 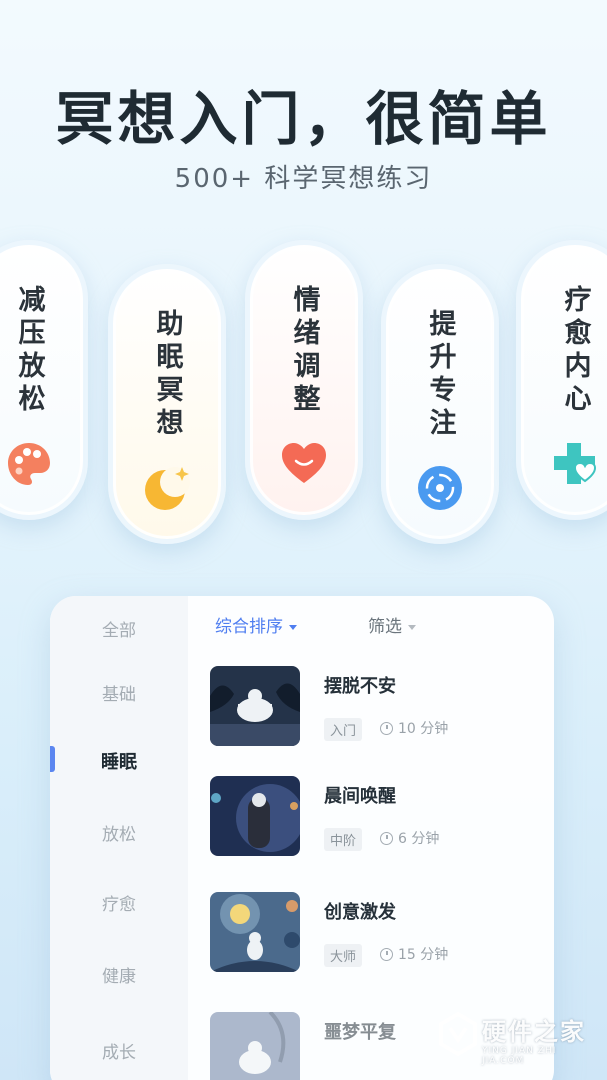 What do you see at coordinates (375, 937) in the screenshot?
I see `list-item: 创意激发 大师 15 分钟` at bounding box center [375, 937].